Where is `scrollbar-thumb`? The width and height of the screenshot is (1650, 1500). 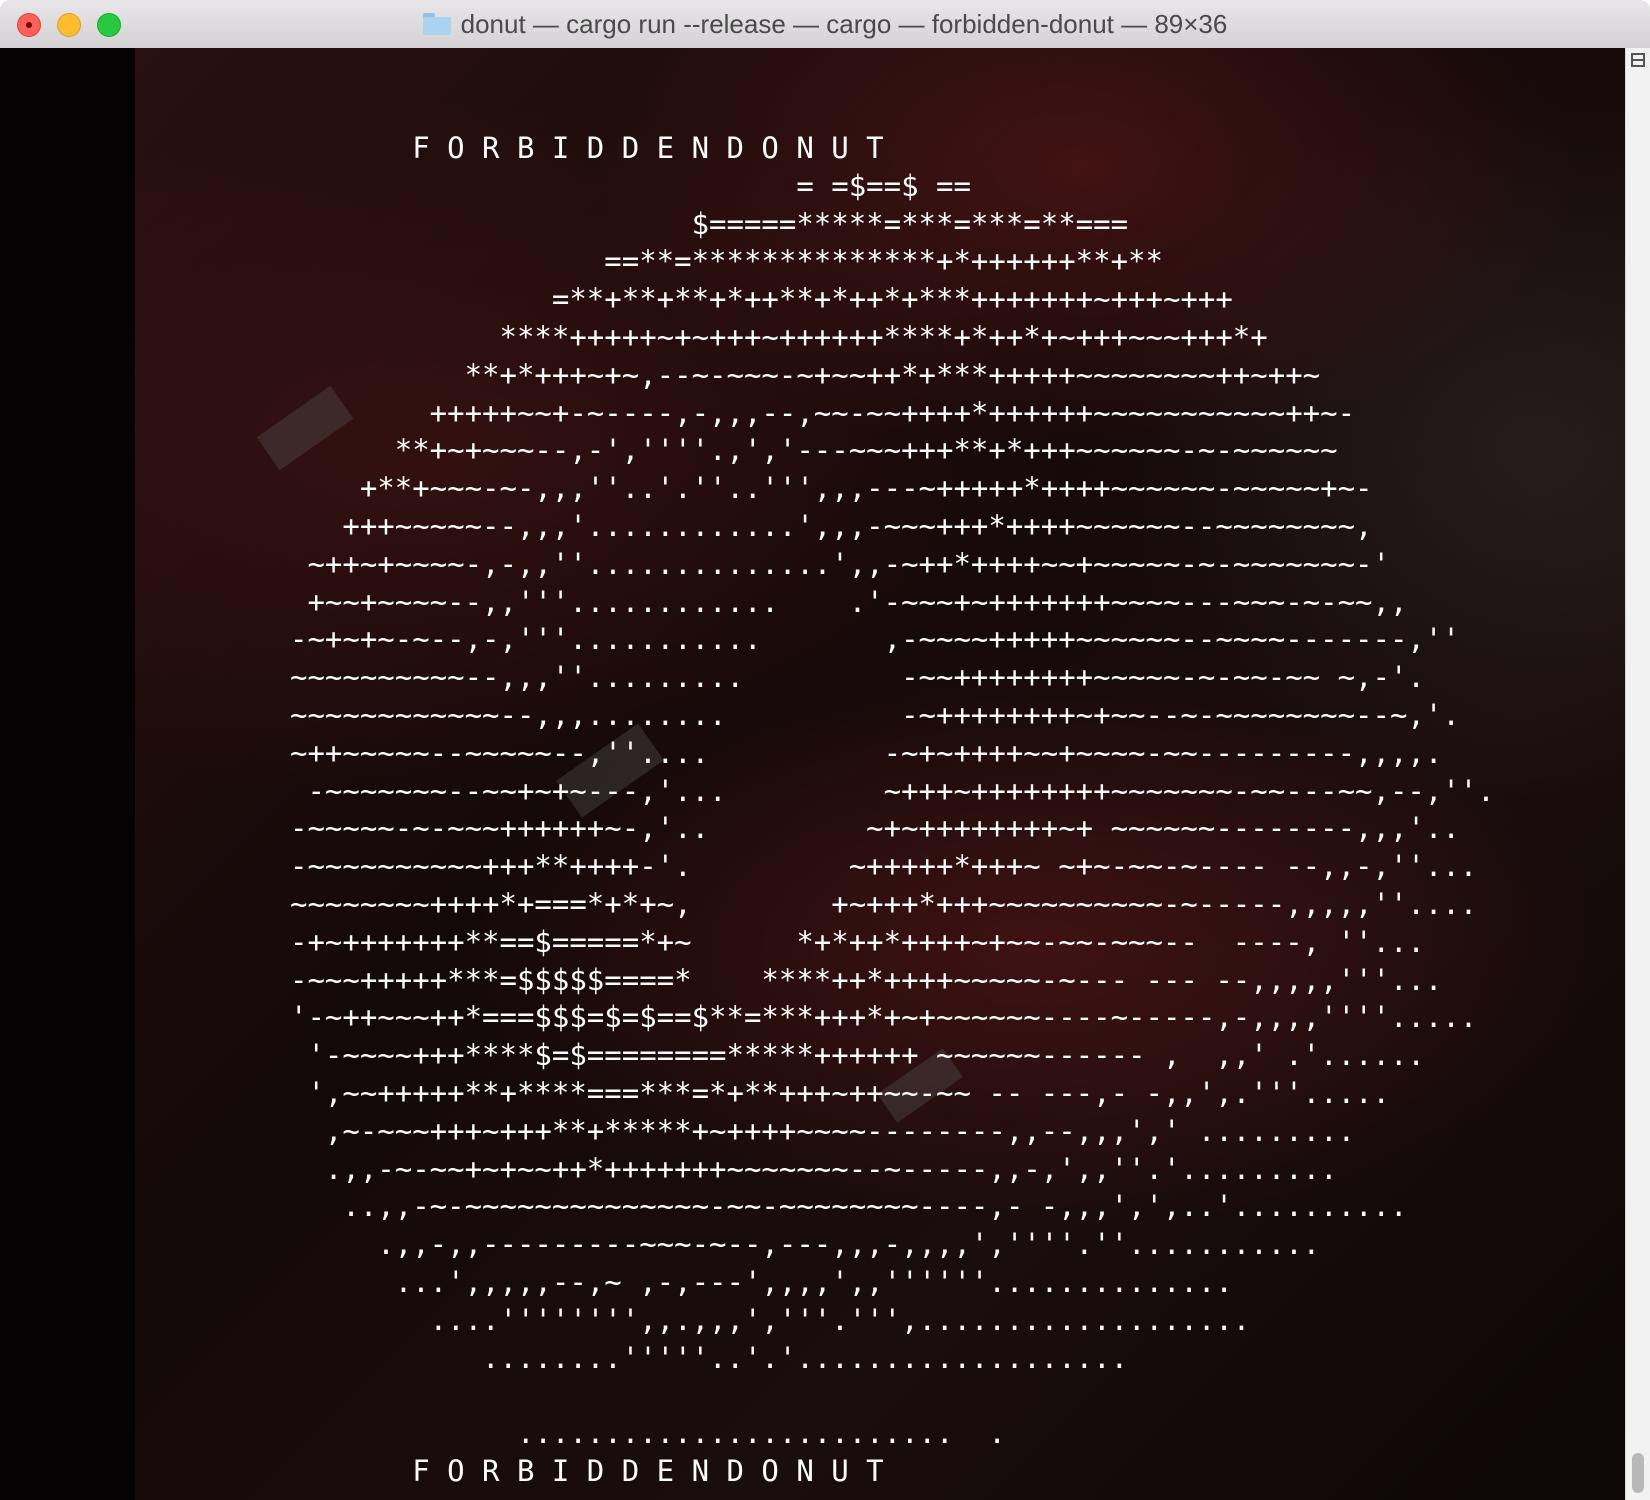 scrollbar-thumb is located at coordinates (1638, 1473).